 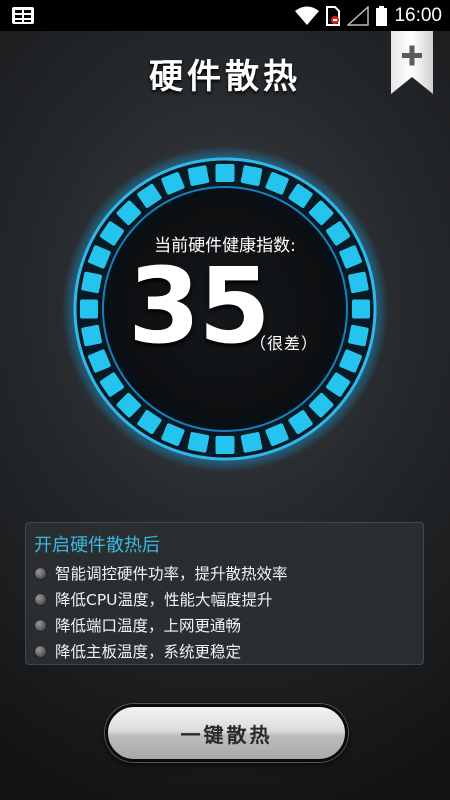 I want to click on no-signal-icon, so click(x=358, y=16).